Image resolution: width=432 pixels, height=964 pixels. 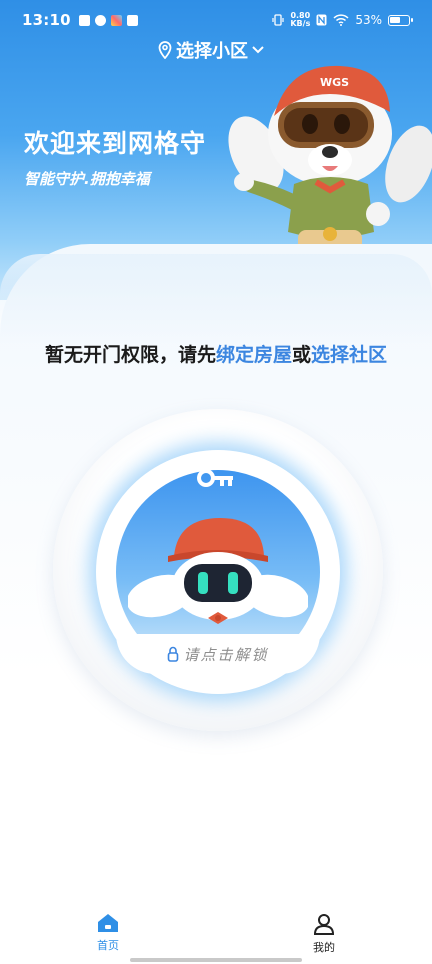 What do you see at coordinates (330, 169) in the screenshot?
I see `mascot-illustration: WGS` at bounding box center [330, 169].